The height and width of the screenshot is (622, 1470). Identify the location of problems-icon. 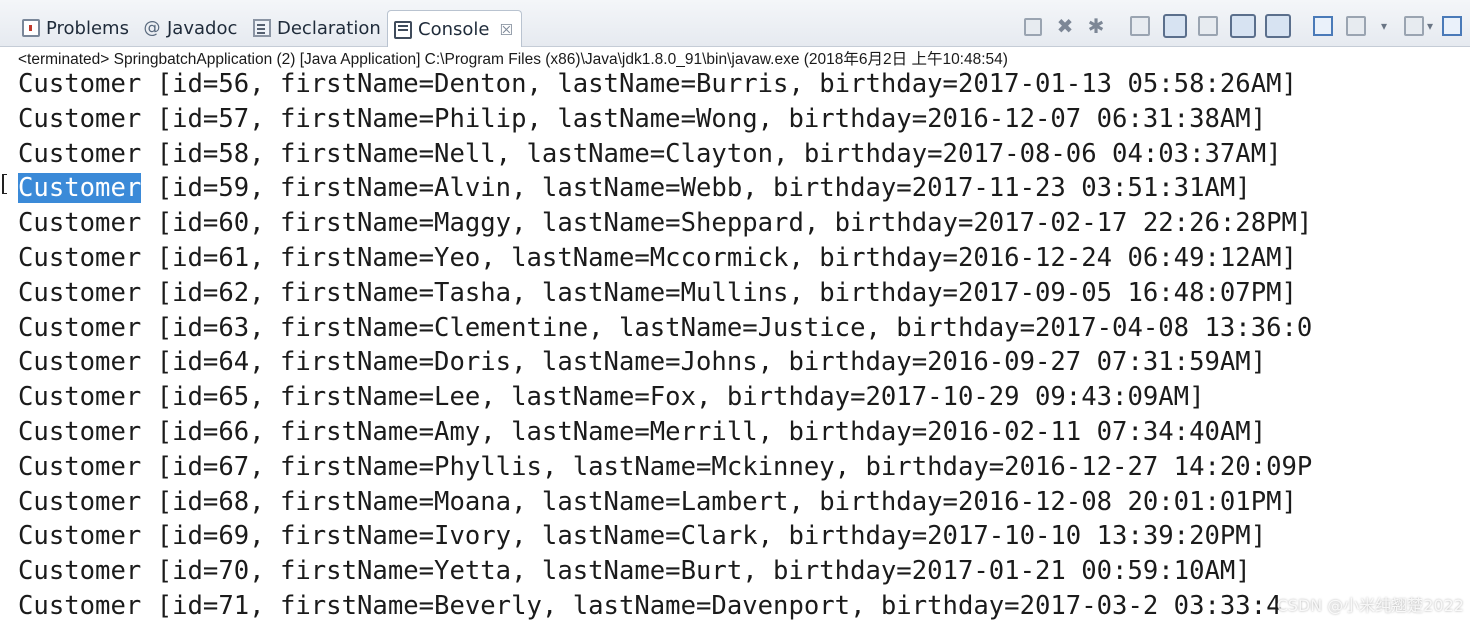
(31, 28).